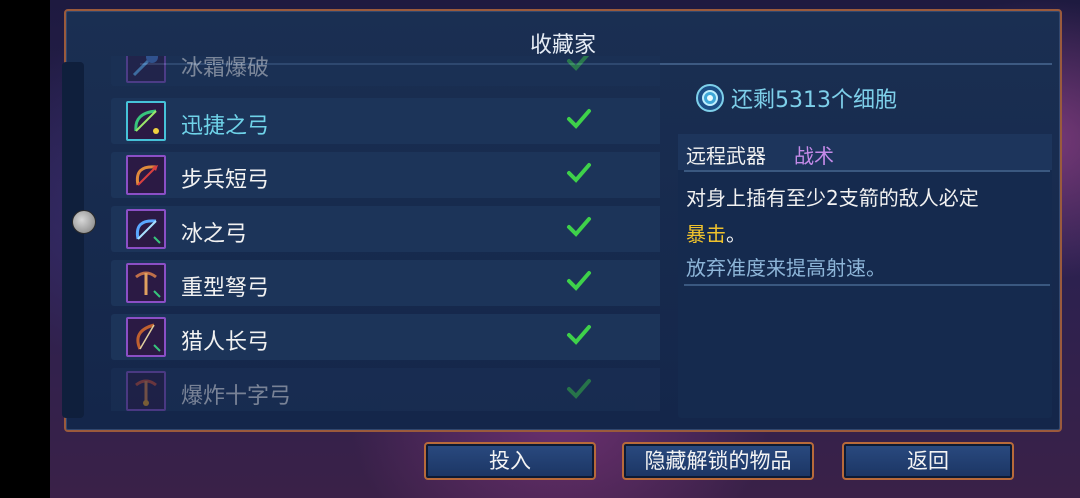 The image size is (1080, 498). I want to click on item-name: 重型弩弓, so click(225, 288).